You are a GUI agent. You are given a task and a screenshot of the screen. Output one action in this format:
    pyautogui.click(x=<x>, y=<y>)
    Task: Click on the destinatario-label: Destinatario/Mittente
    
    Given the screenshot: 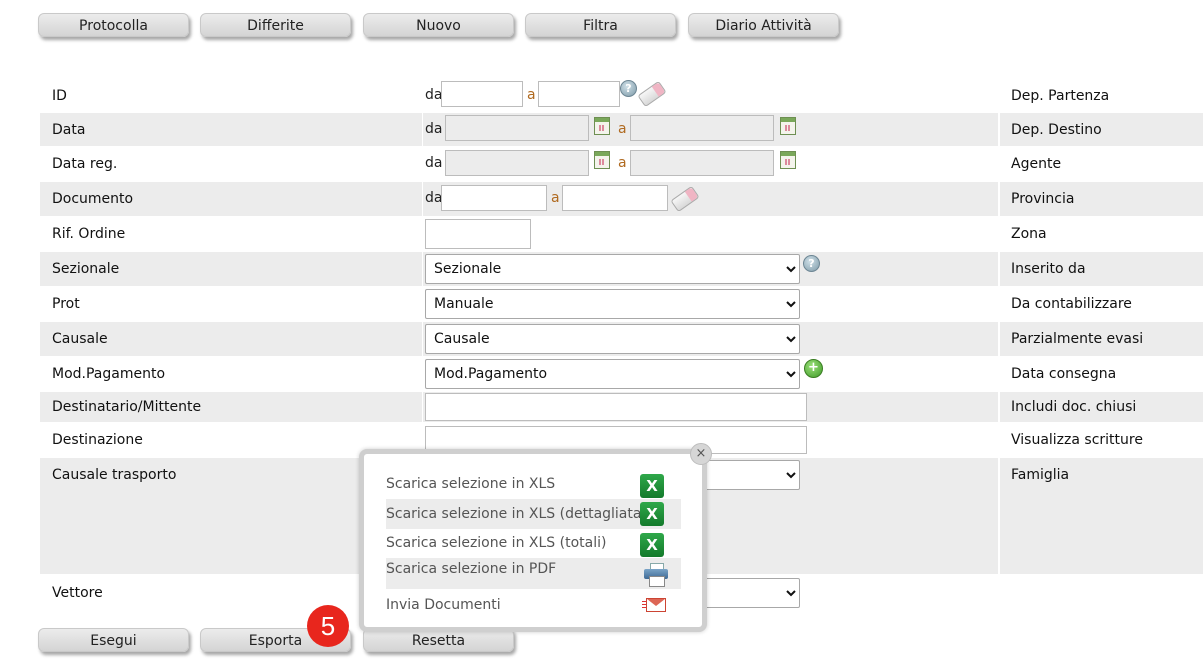 What is the action you would take?
    pyautogui.click(x=127, y=407)
    